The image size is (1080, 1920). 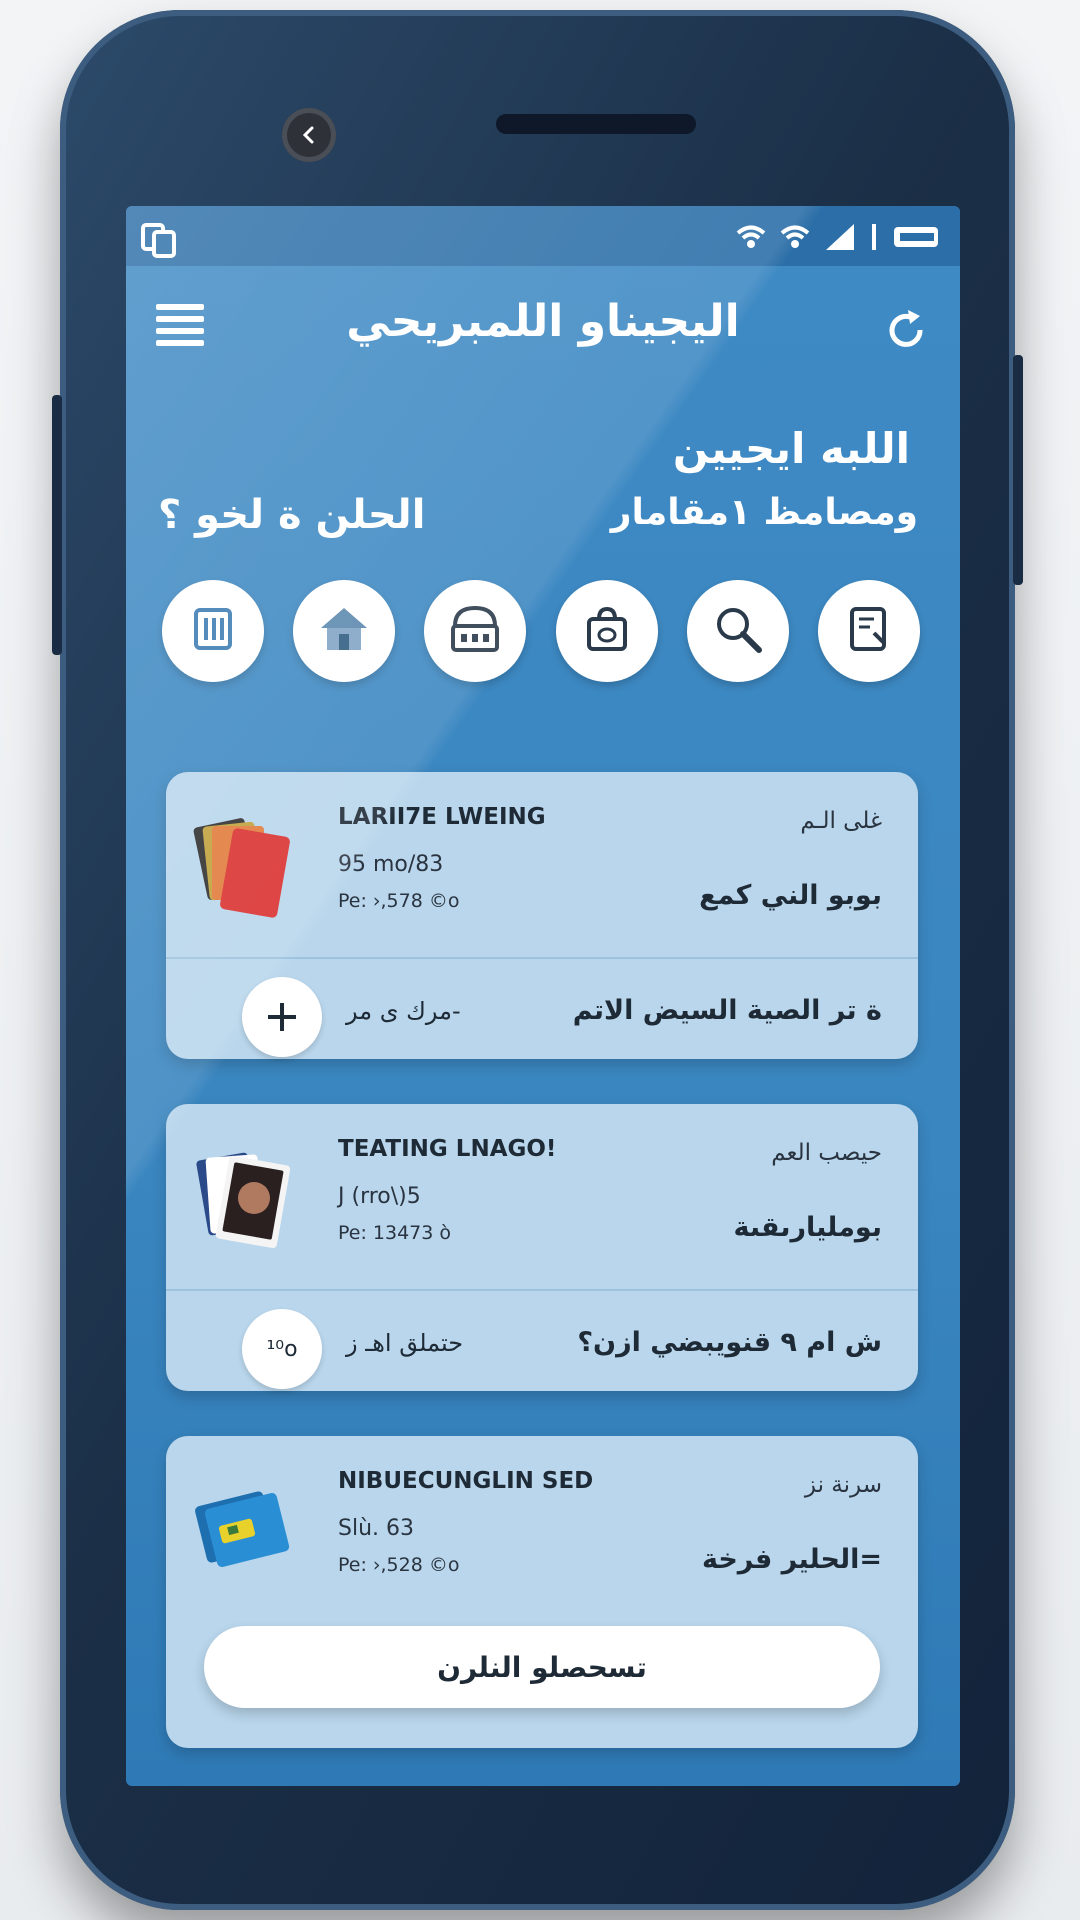 What do you see at coordinates (596, 124) in the screenshot?
I see `earpiece-speaker` at bounding box center [596, 124].